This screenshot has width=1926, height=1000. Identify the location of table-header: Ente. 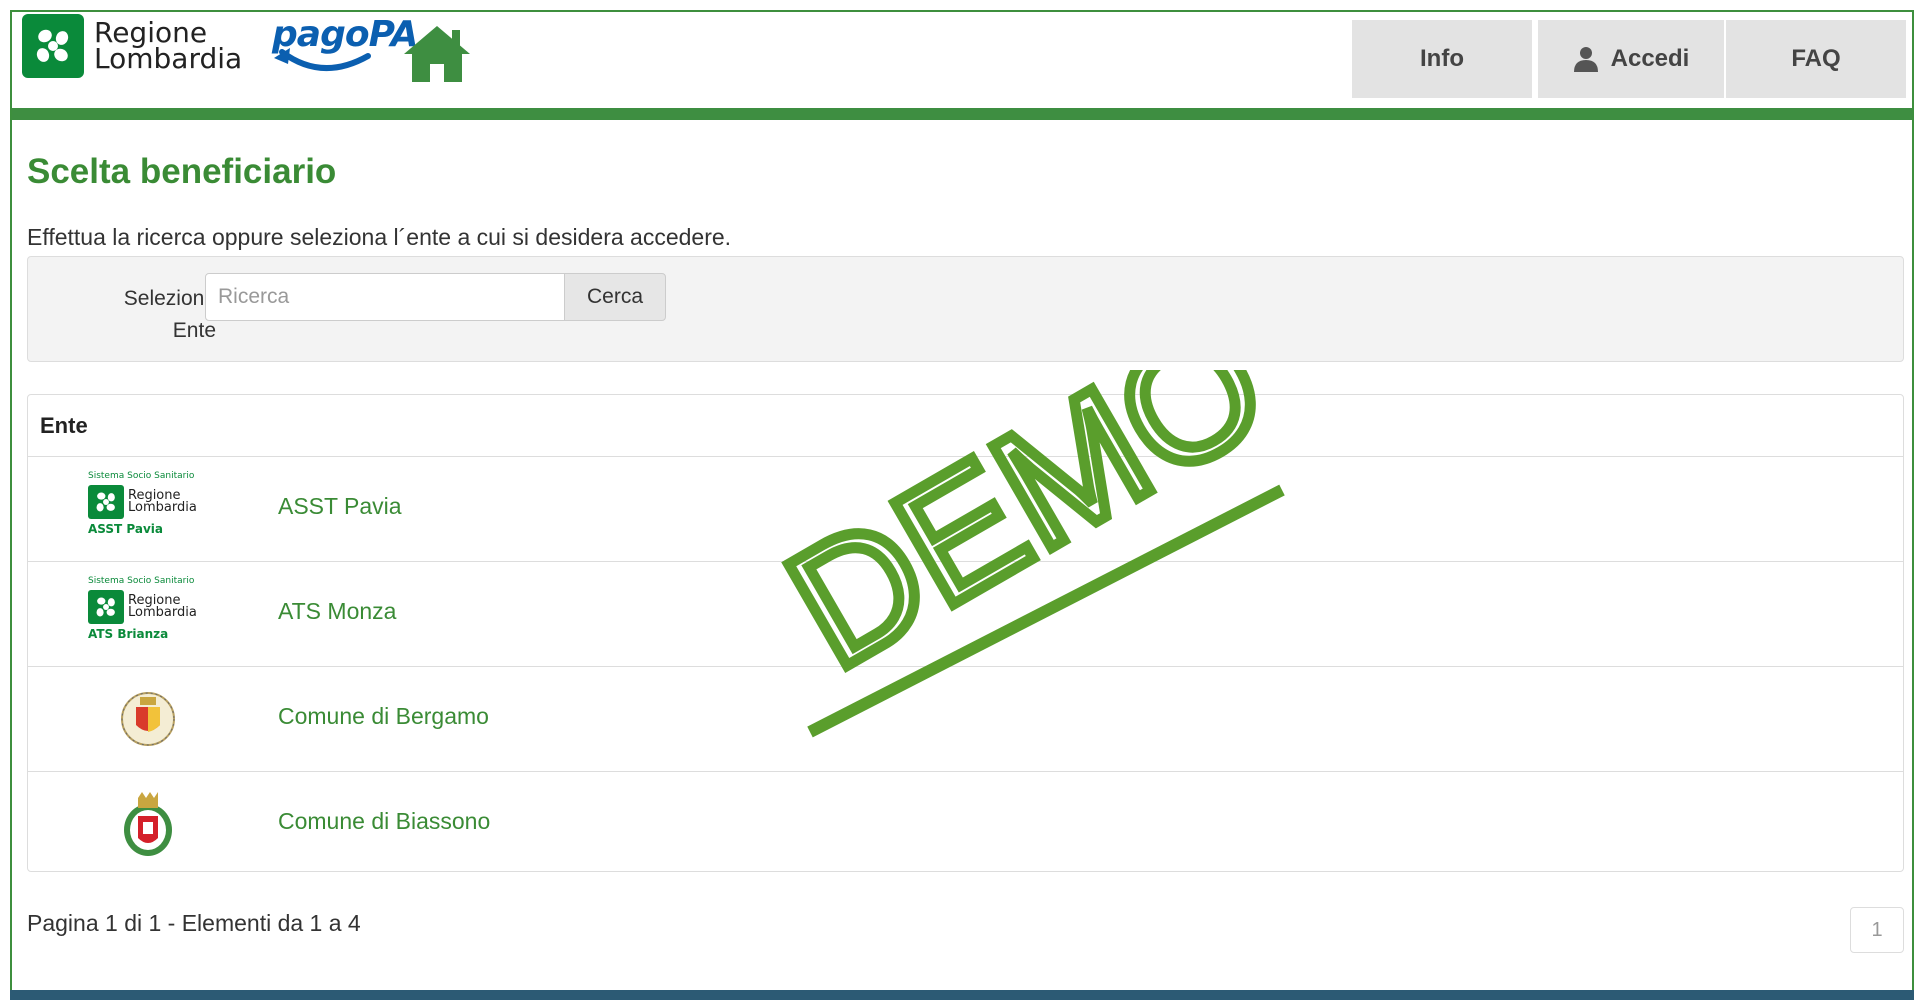
(965, 426).